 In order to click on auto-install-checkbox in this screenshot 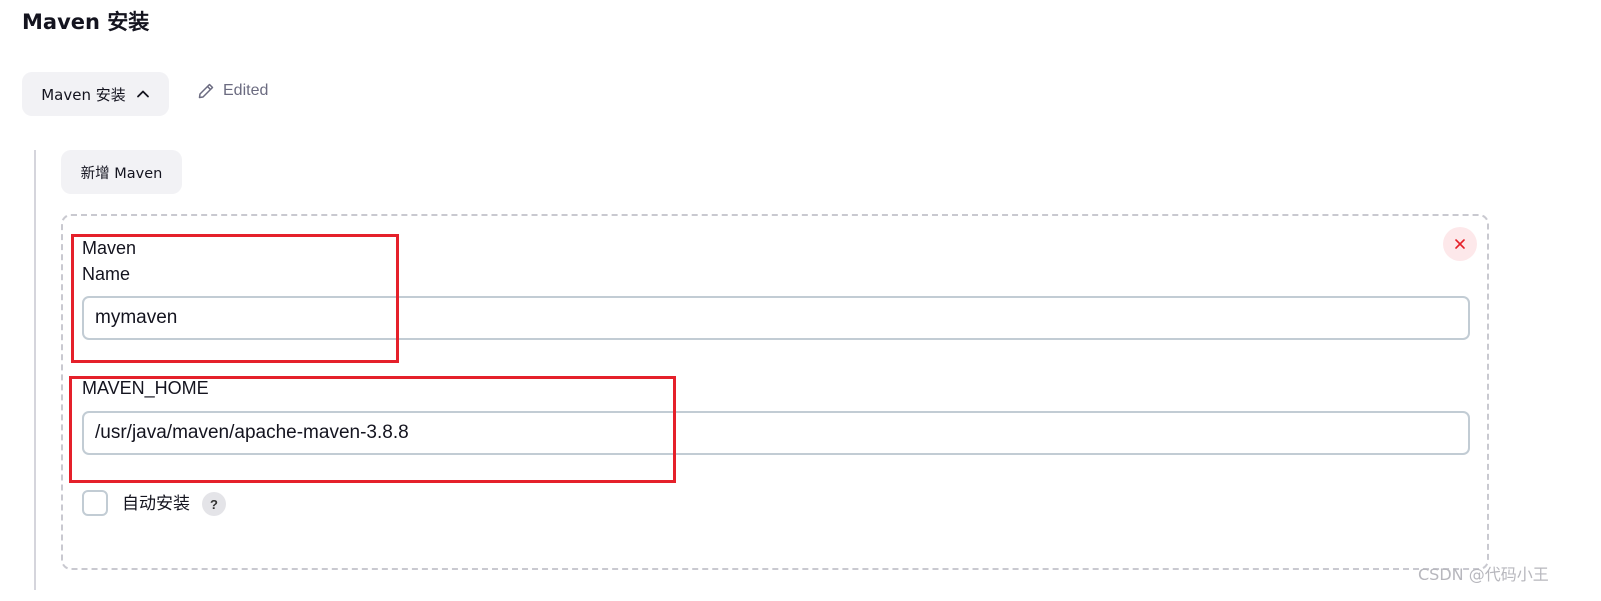, I will do `click(95, 503)`.